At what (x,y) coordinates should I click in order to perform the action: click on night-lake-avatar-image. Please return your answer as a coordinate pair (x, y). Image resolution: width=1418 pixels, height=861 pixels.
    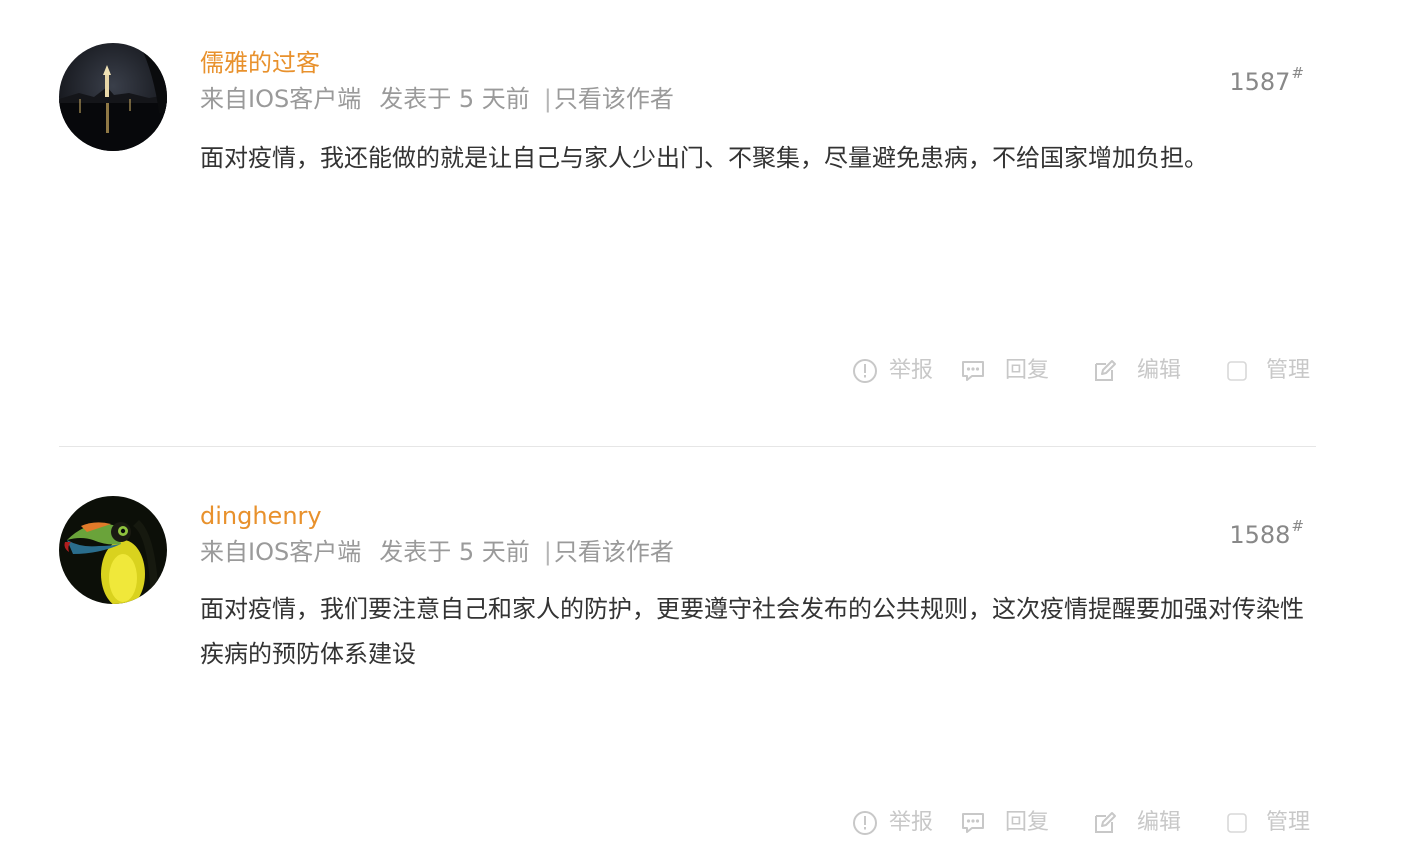
    Looking at the image, I should click on (113, 97).